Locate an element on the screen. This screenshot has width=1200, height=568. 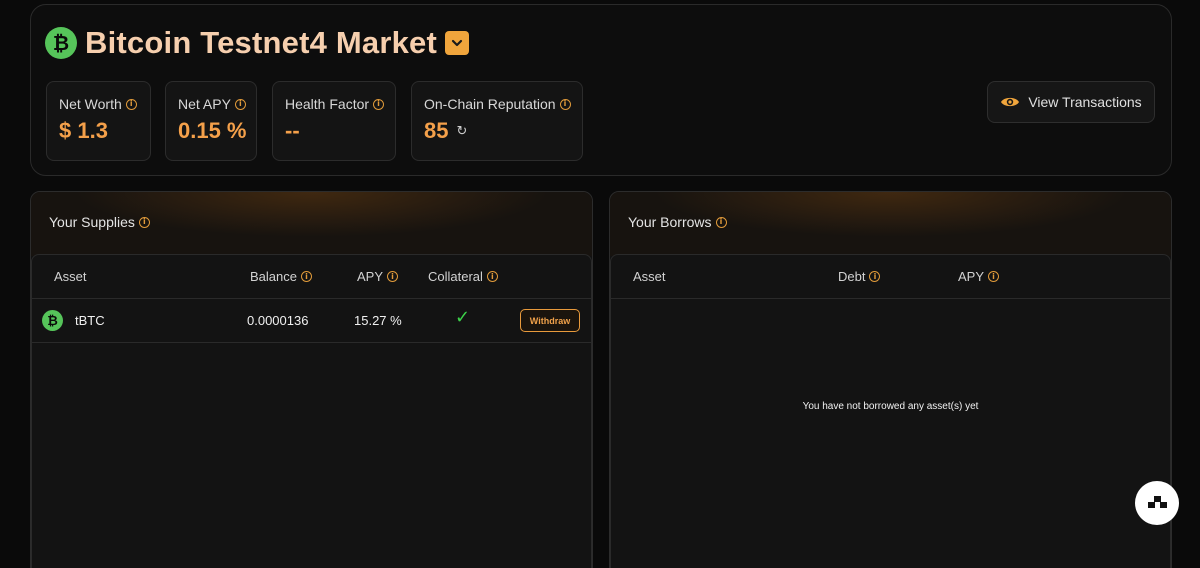
withdraw-button: Withdraw is located at coordinates (550, 320).